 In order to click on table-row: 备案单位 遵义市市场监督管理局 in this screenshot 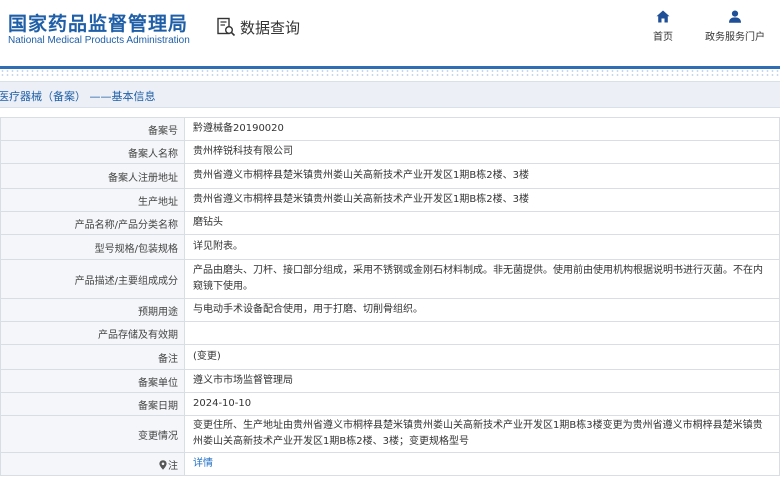, I will do `click(390, 381)`.